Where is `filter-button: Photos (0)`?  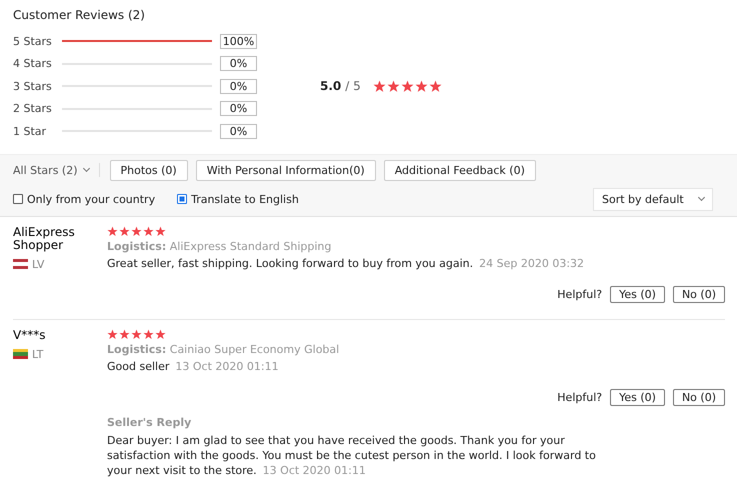 filter-button: Photos (0) is located at coordinates (149, 170).